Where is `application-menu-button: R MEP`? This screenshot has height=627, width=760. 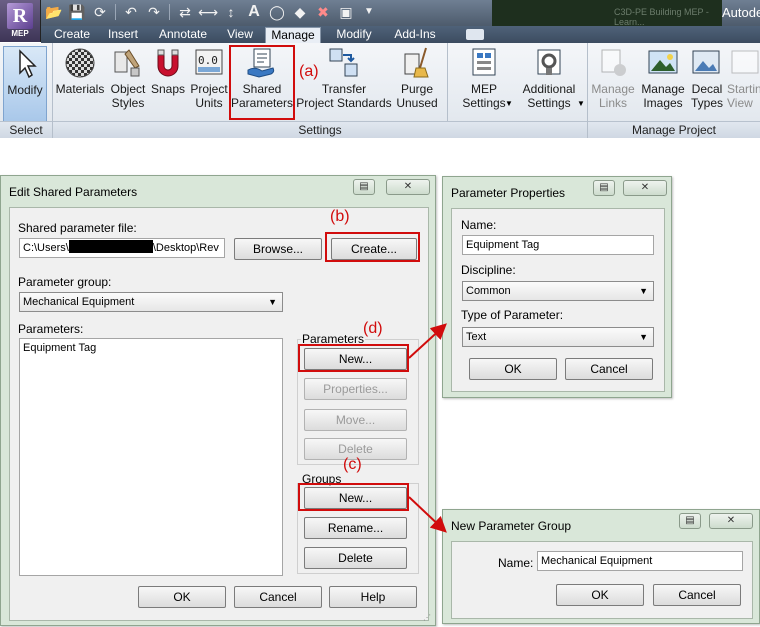
application-menu-button: R MEP is located at coordinates (20, 21).